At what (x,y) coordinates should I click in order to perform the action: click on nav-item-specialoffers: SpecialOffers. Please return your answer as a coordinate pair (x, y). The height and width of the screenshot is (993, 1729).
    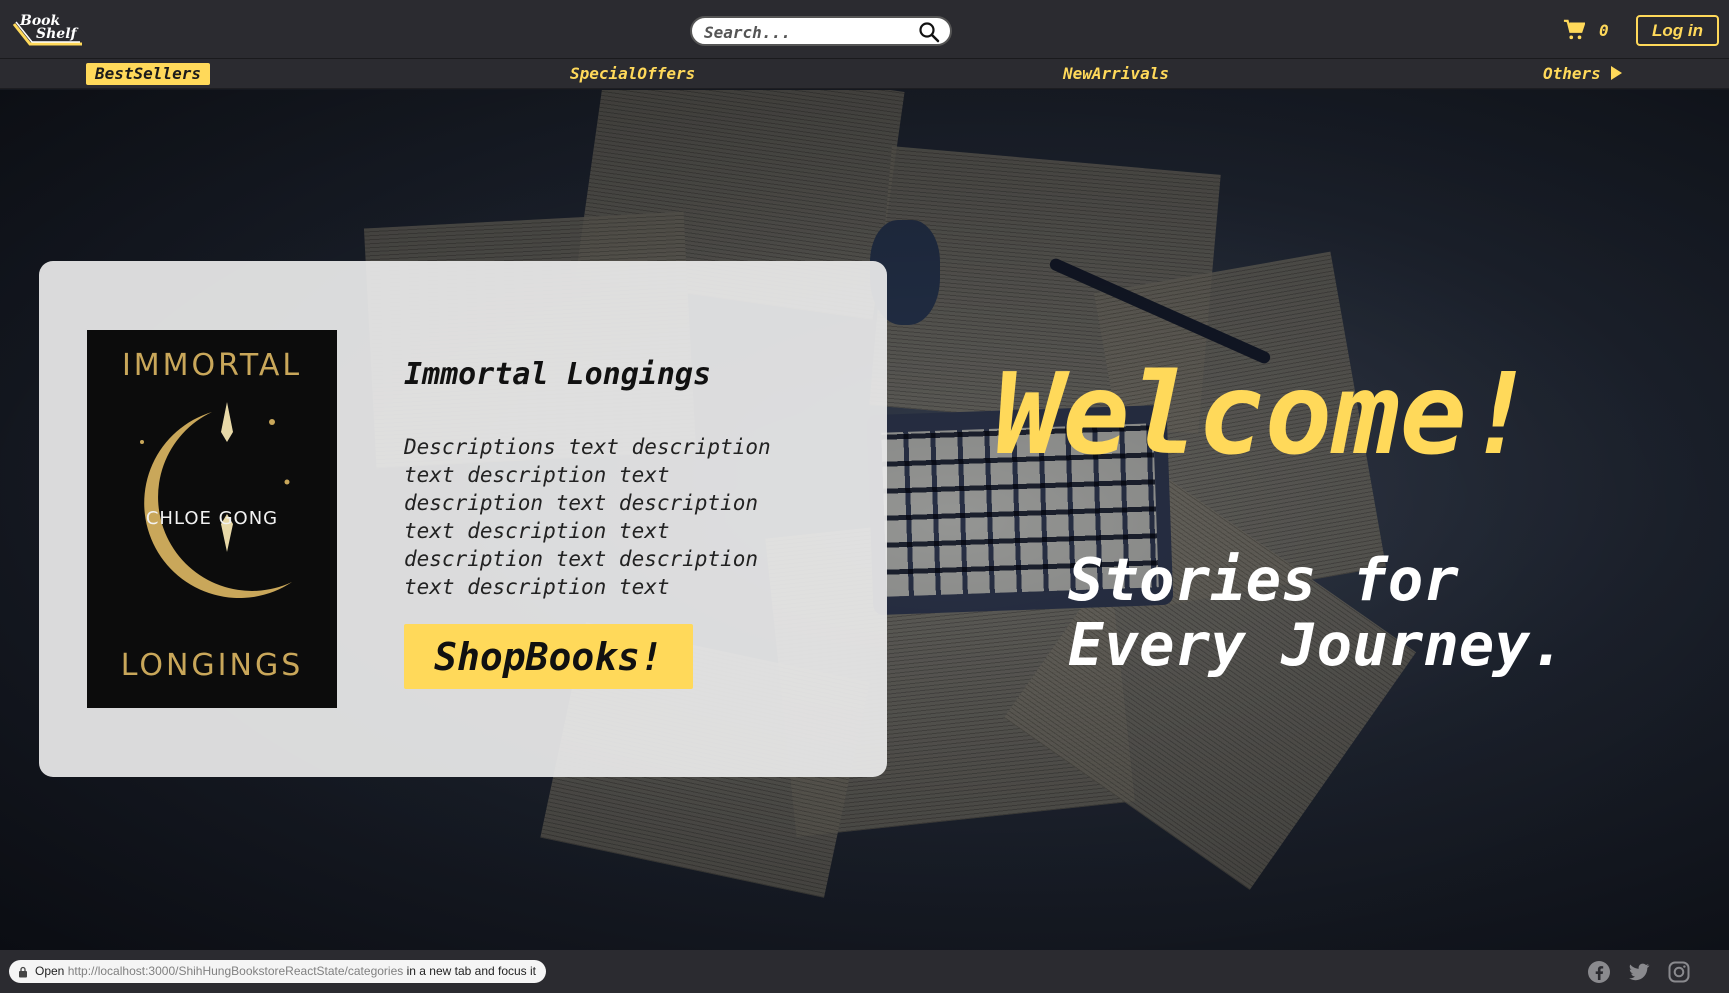
    Looking at the image, I should click on (632, 74).